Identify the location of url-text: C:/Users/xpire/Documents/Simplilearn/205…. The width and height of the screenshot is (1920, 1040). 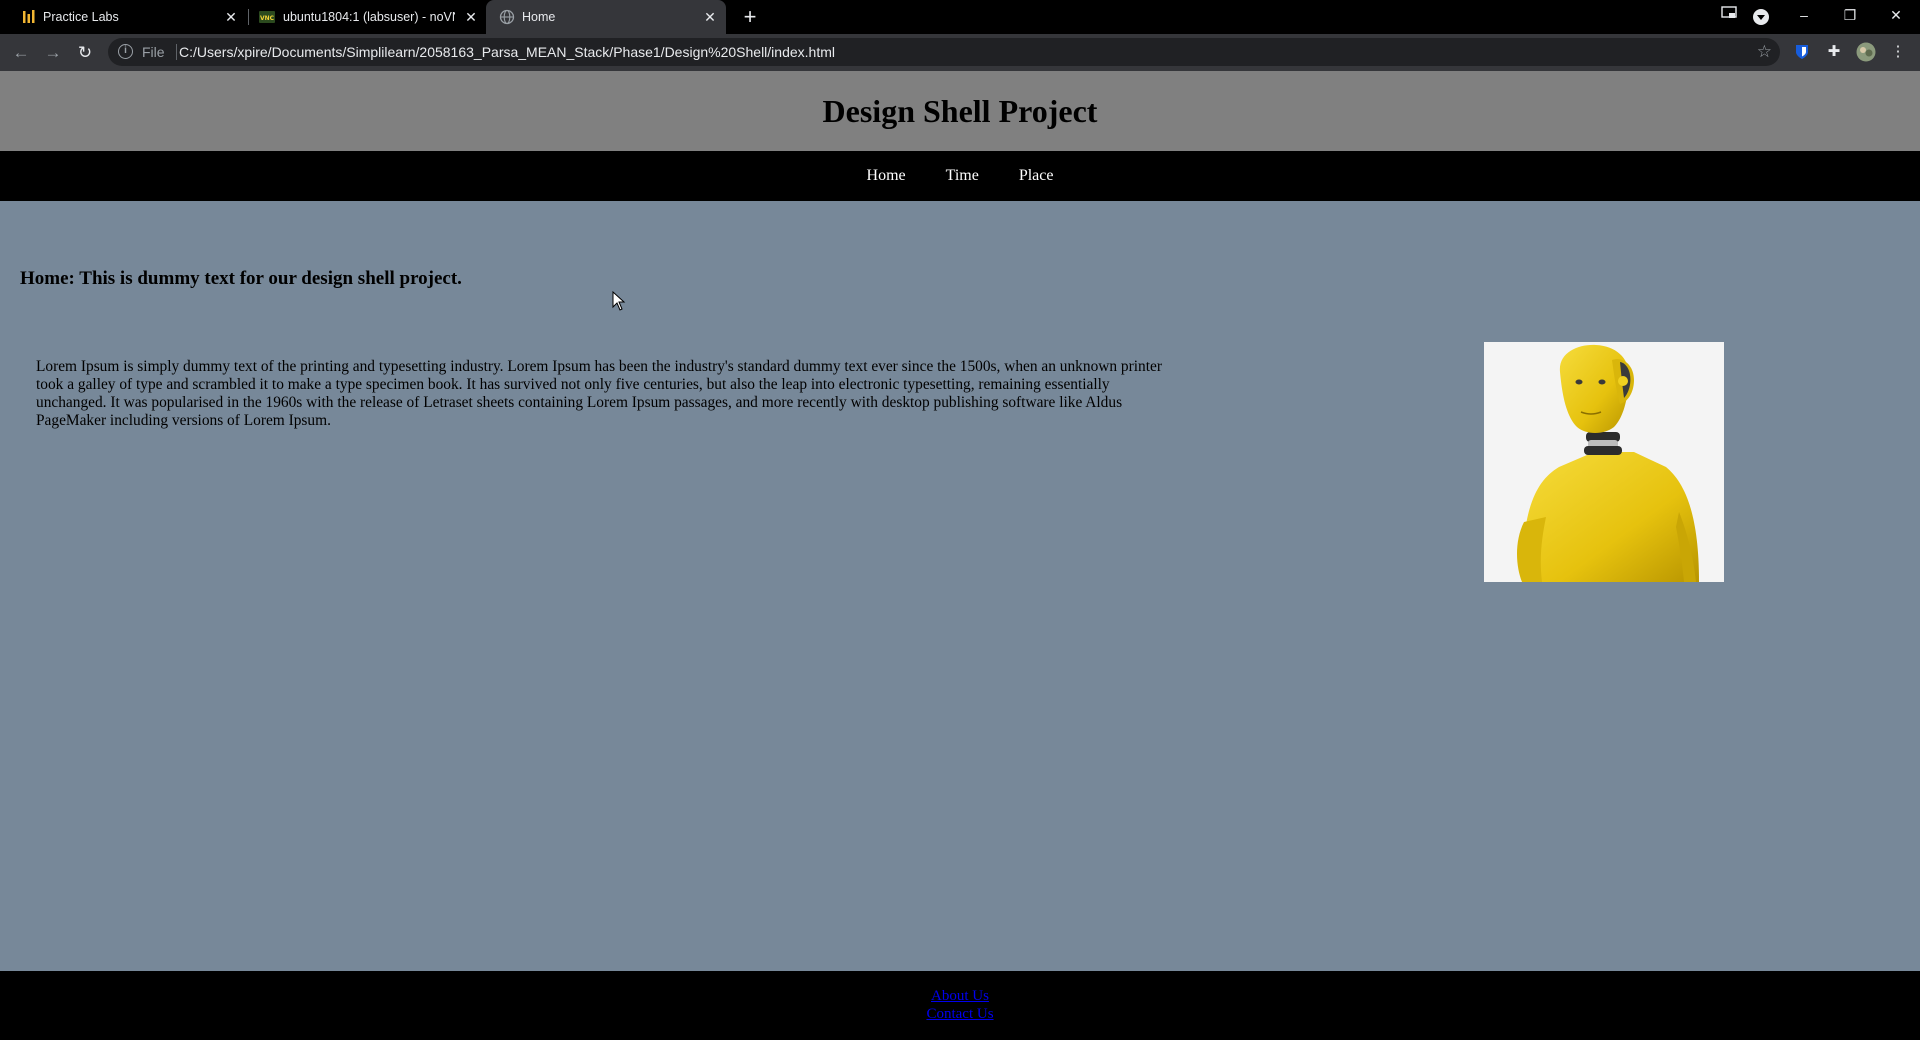
(507, 52).